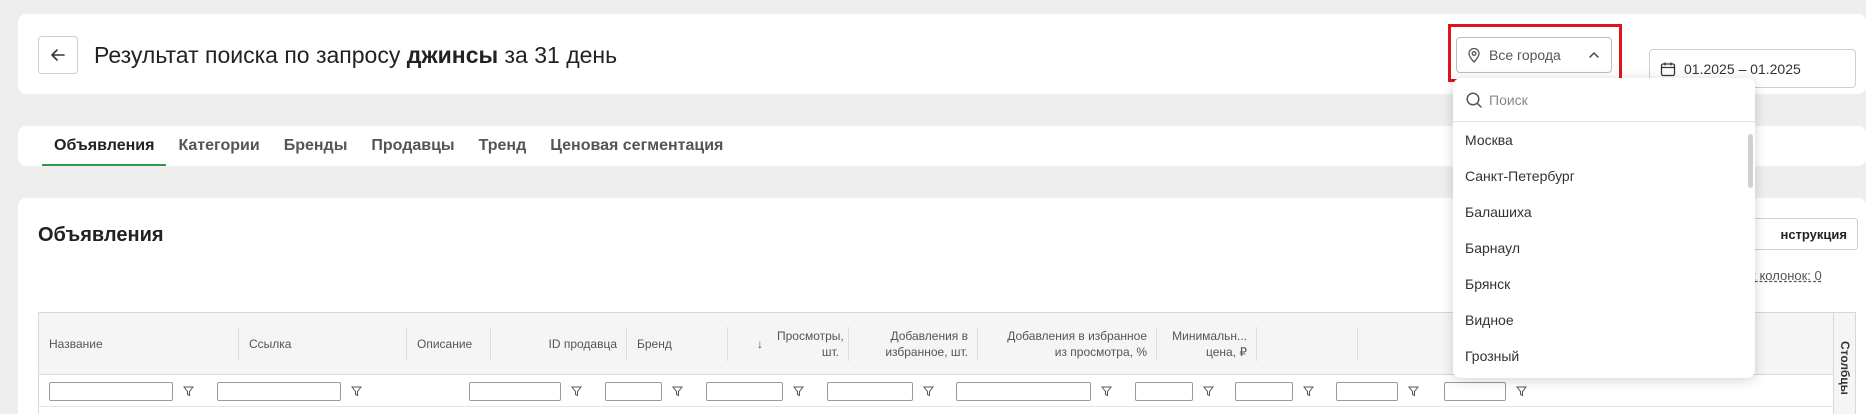  What do you see at coordinates (503, 146) in the screenshot?
I see `tab-trend: Тренд` at bounding box center [503, 146].